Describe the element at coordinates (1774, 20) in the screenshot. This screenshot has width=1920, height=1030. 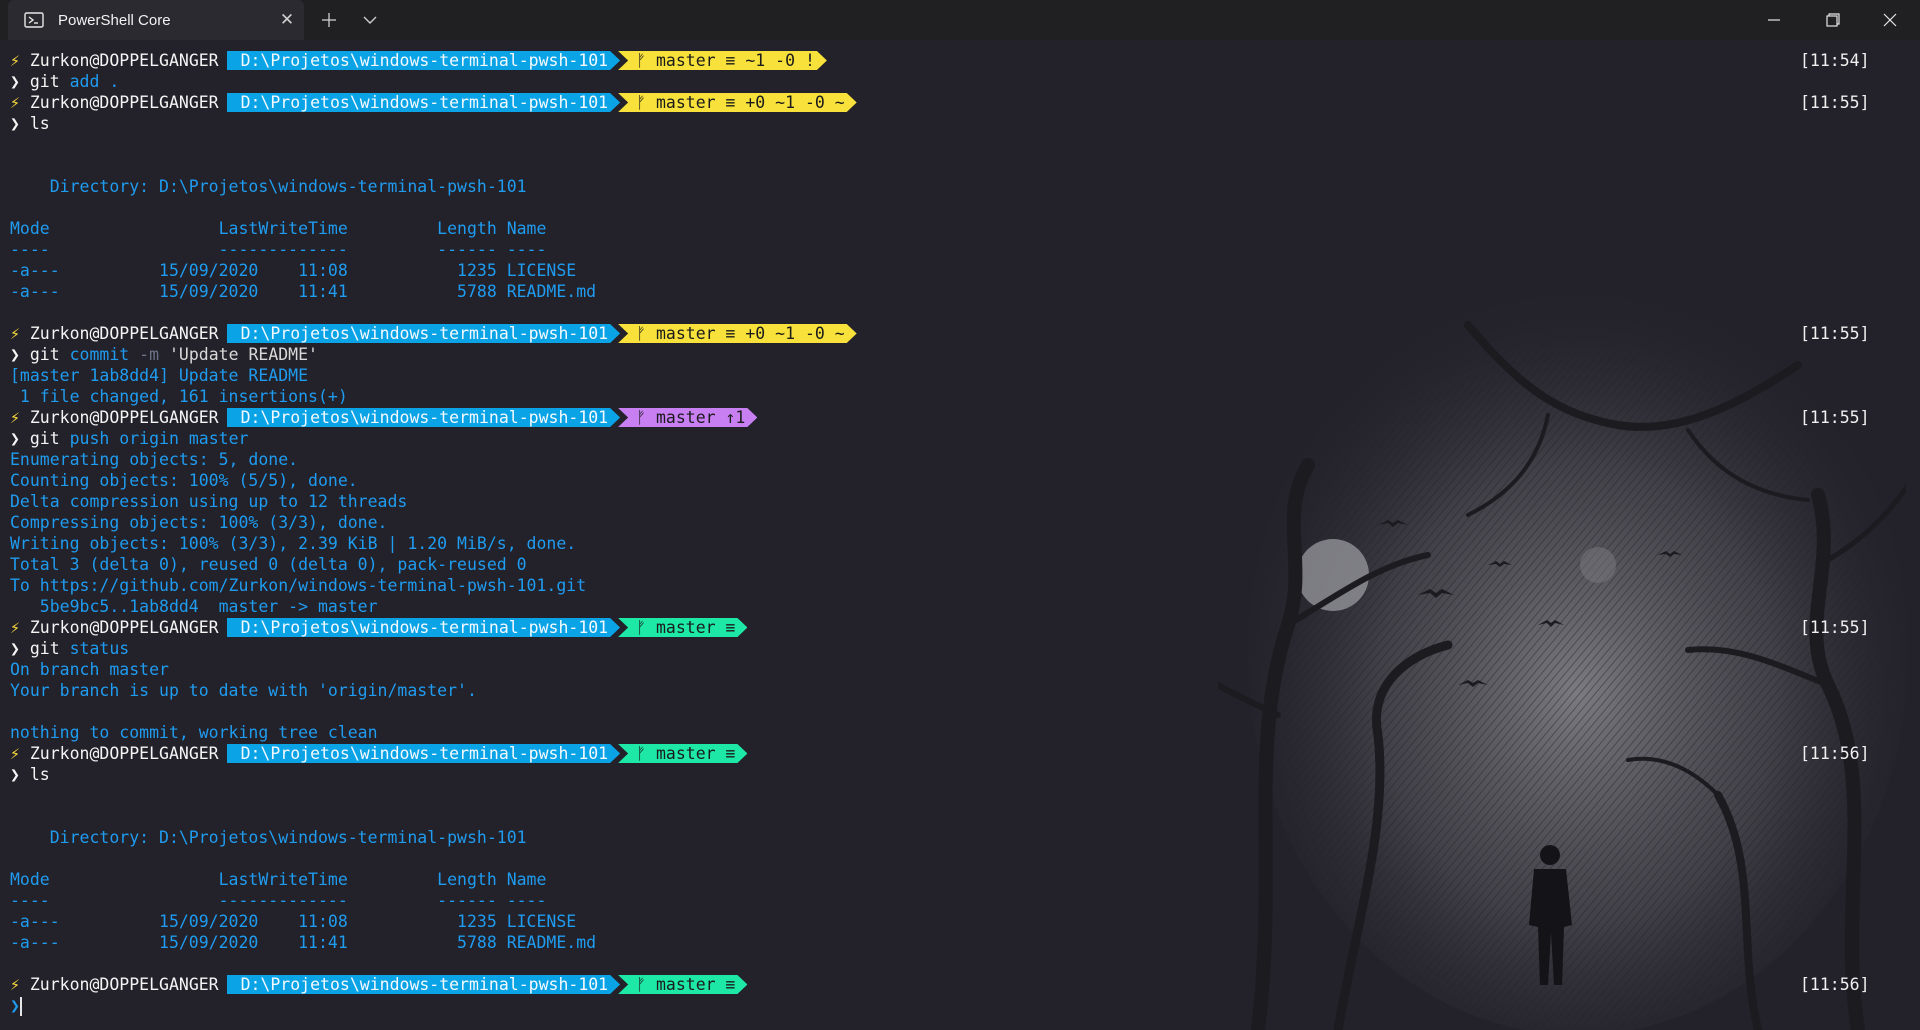
I see `minimize-icon` at that location.